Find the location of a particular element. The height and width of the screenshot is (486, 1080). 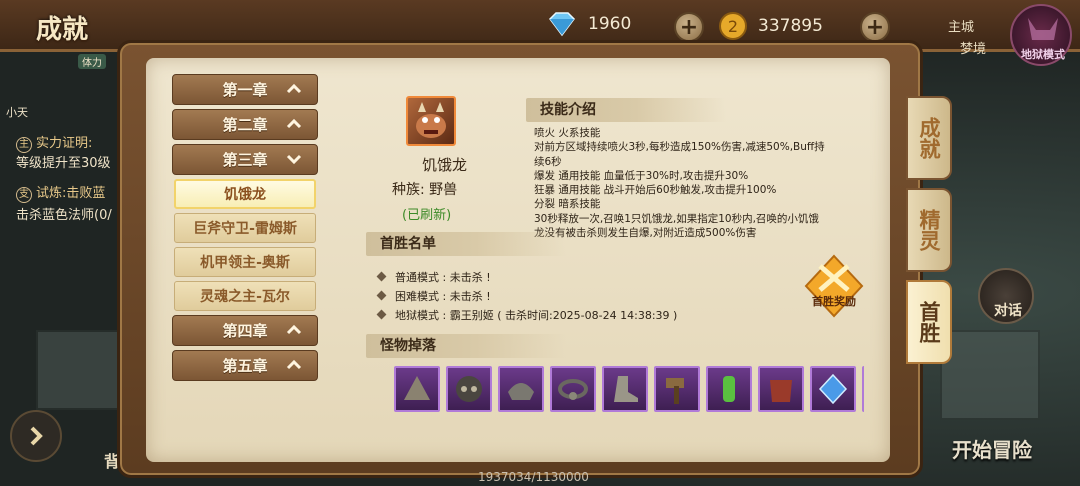

hell-mode-label: 地狱模式 is located at coordinates (1043, 54).